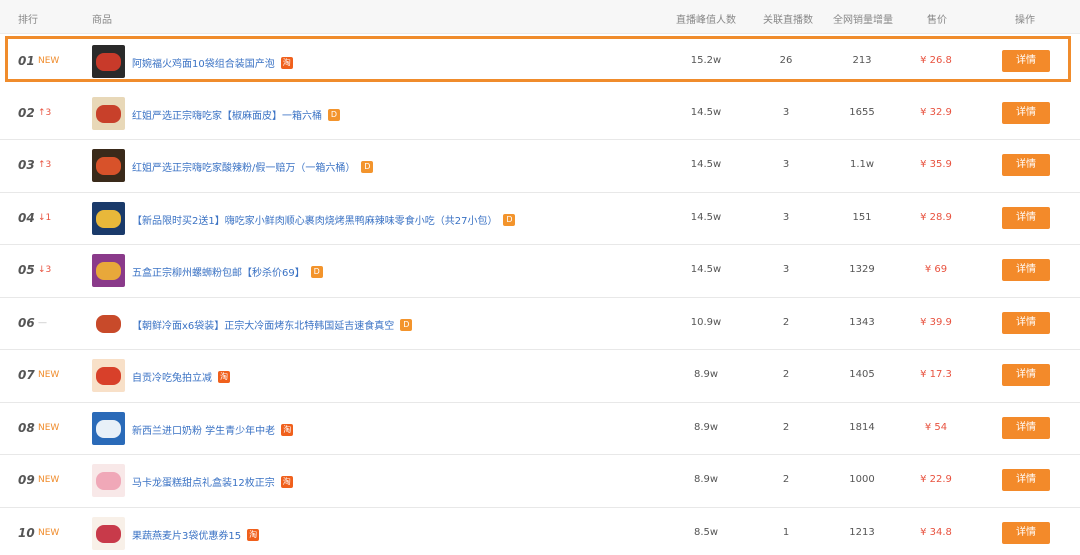  I want to click on product-name-link: 阿婉福火鸡面10袋组合装国产泡淘, so click(212, 62).